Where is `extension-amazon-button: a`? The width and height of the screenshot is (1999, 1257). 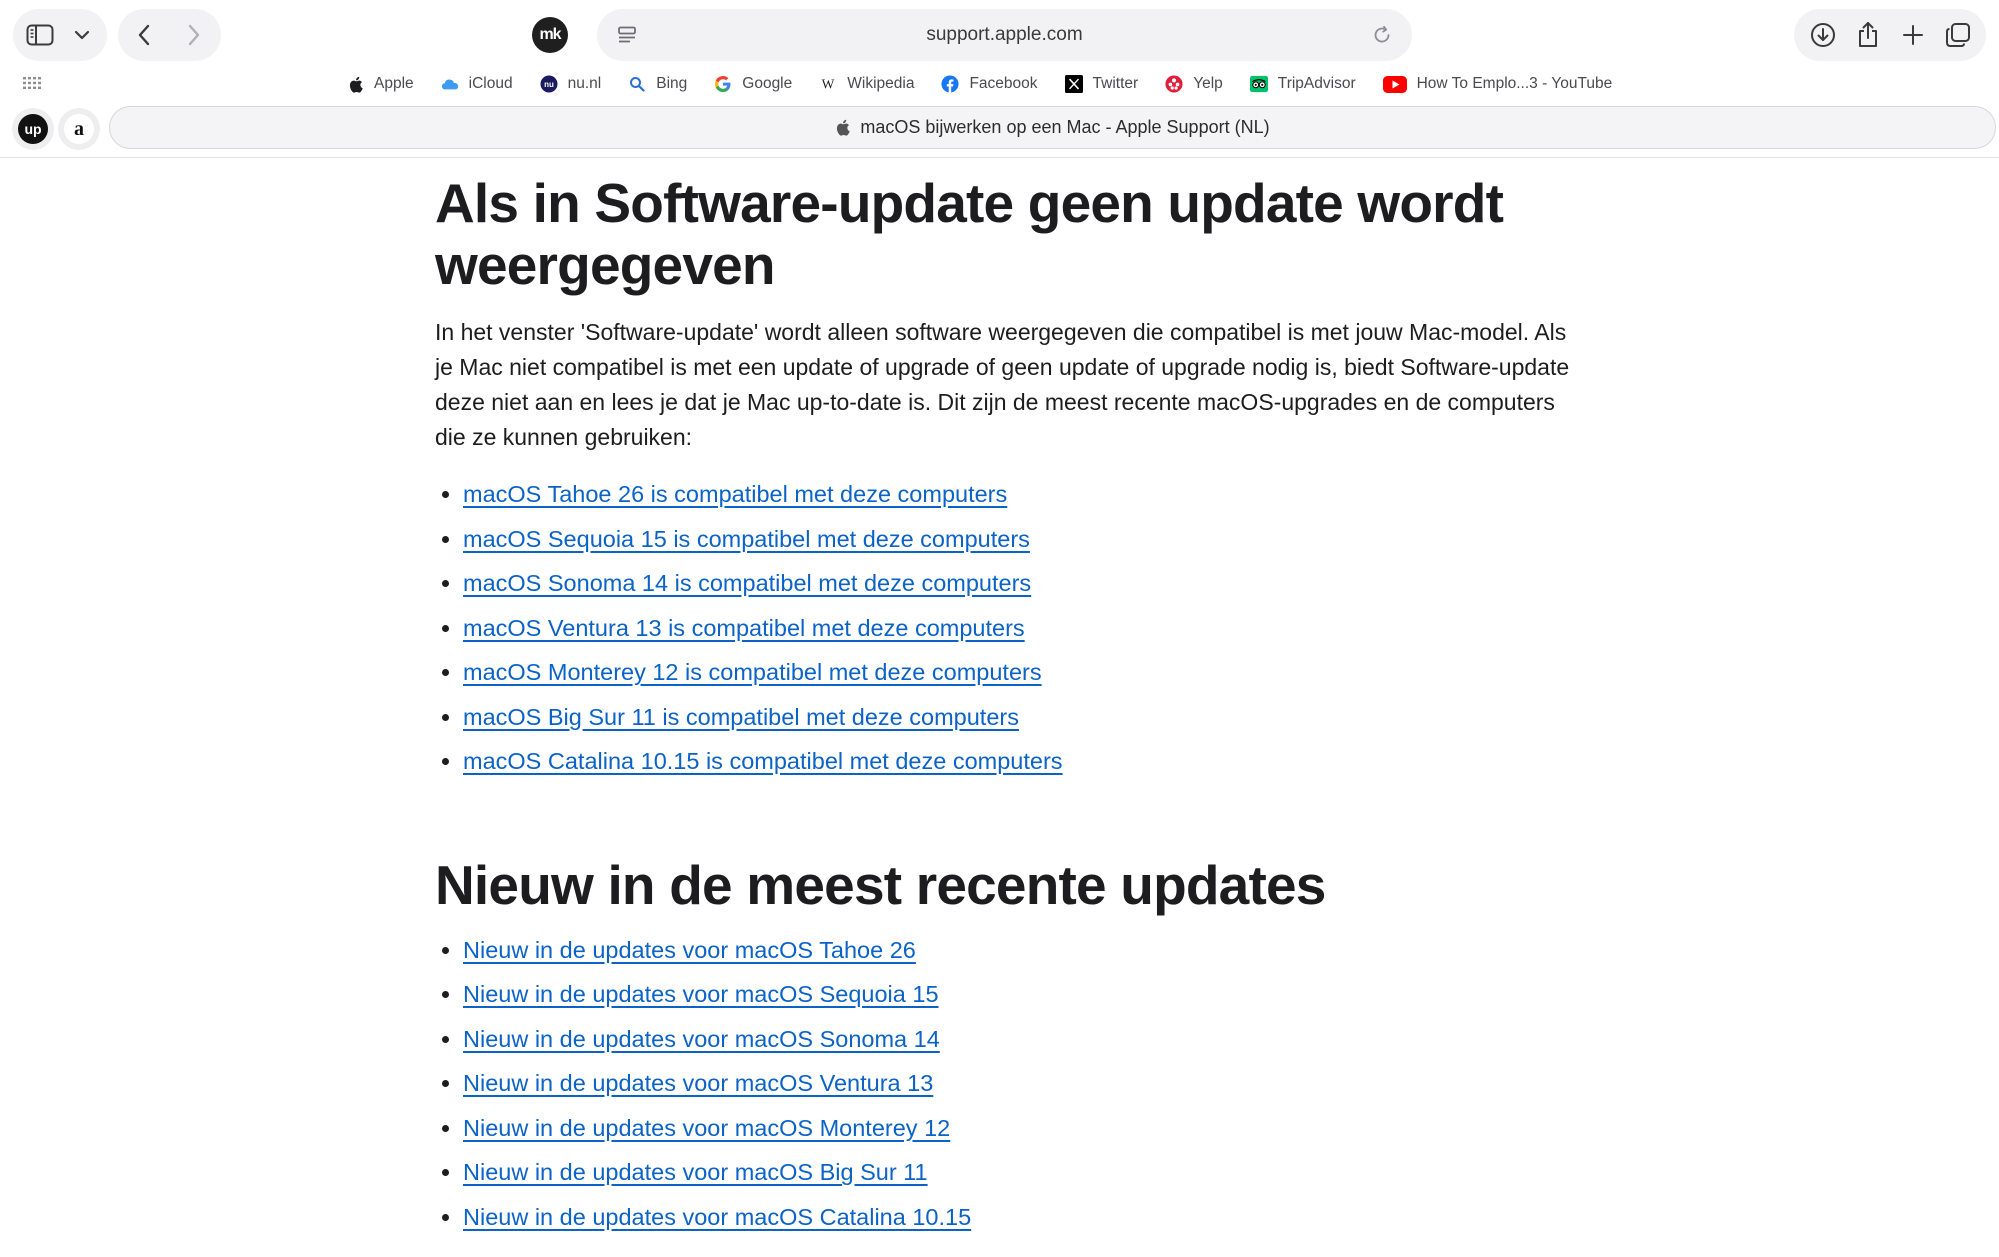
extension-amazon-button: a is located at coordinates (79, 129).